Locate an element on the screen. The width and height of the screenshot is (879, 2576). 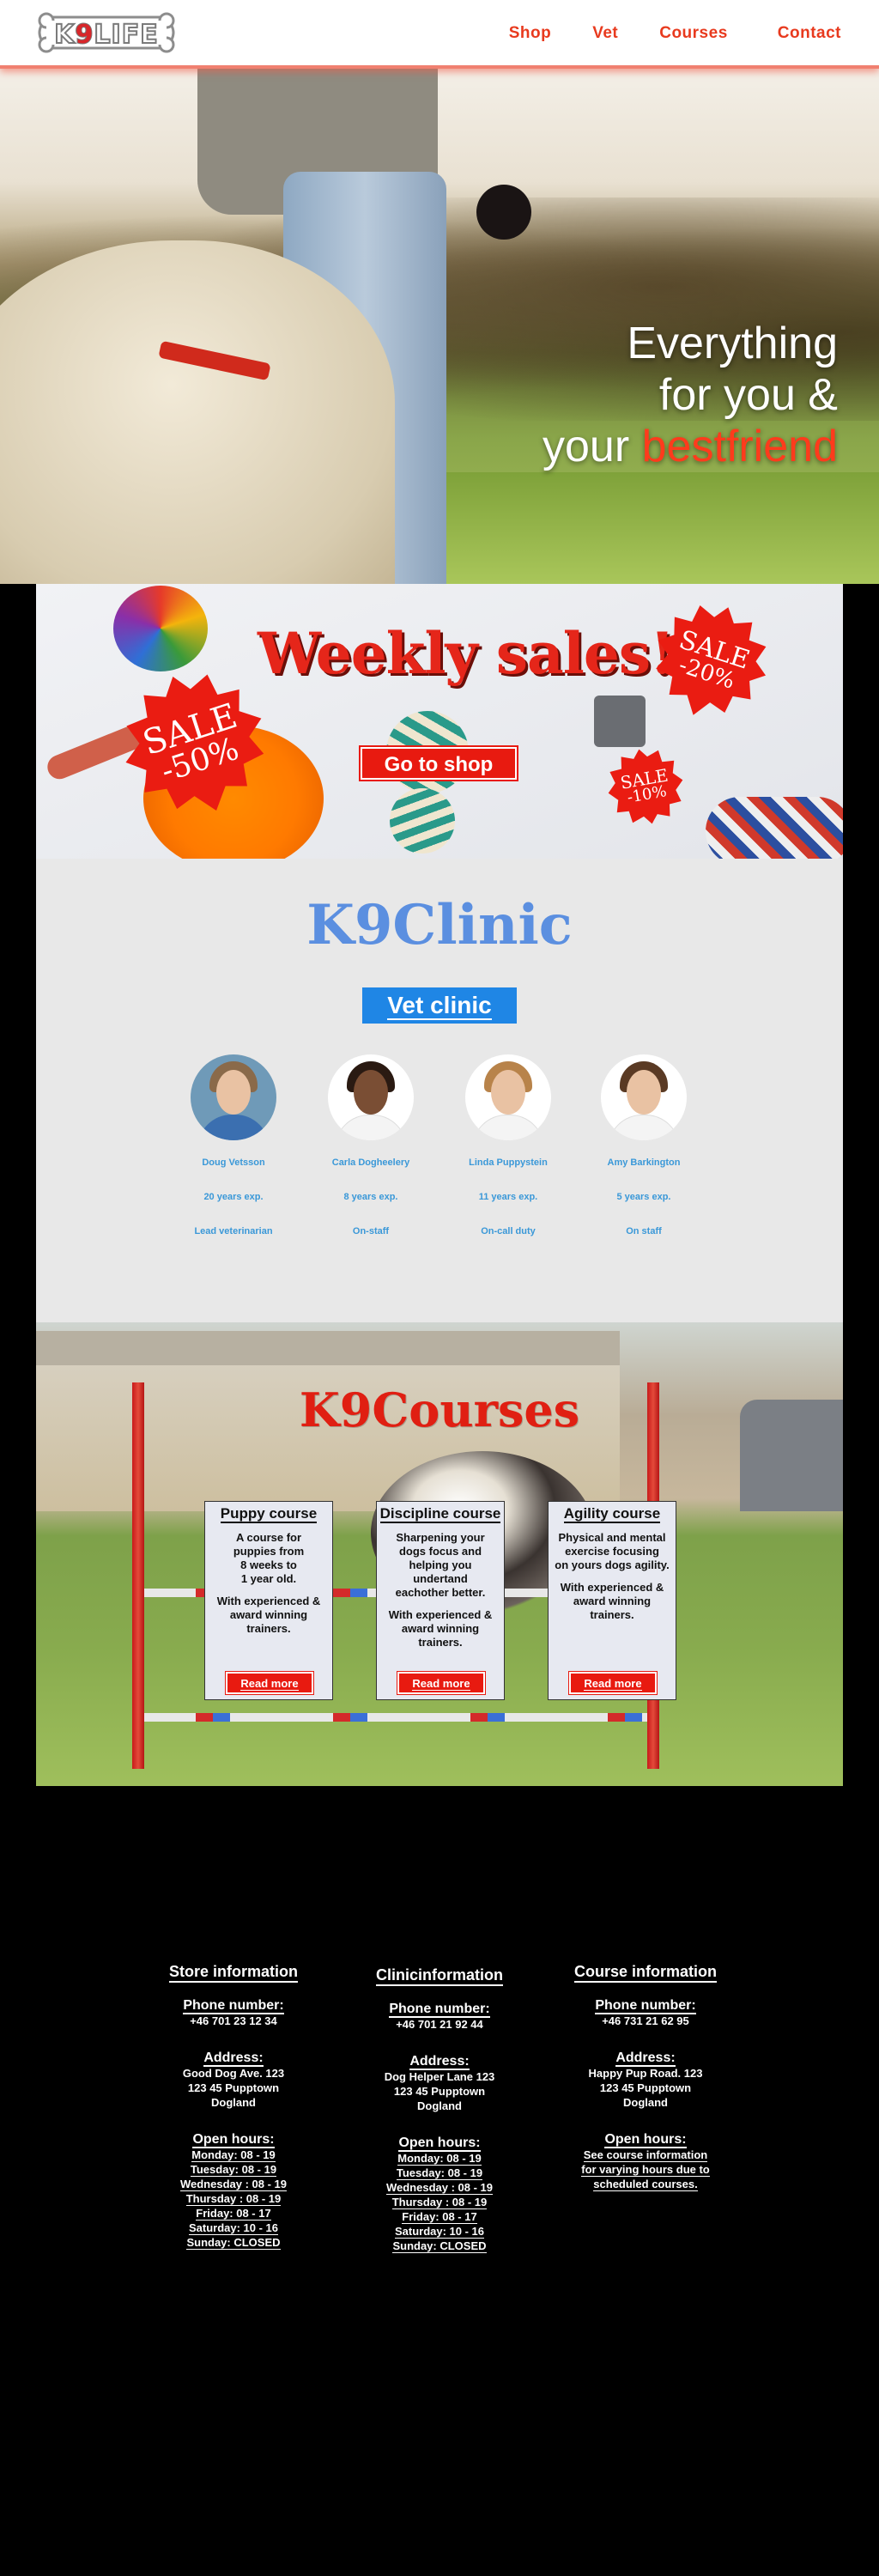
k9life-logo: K9LIFE 9 is located at coordinates (106, 32).